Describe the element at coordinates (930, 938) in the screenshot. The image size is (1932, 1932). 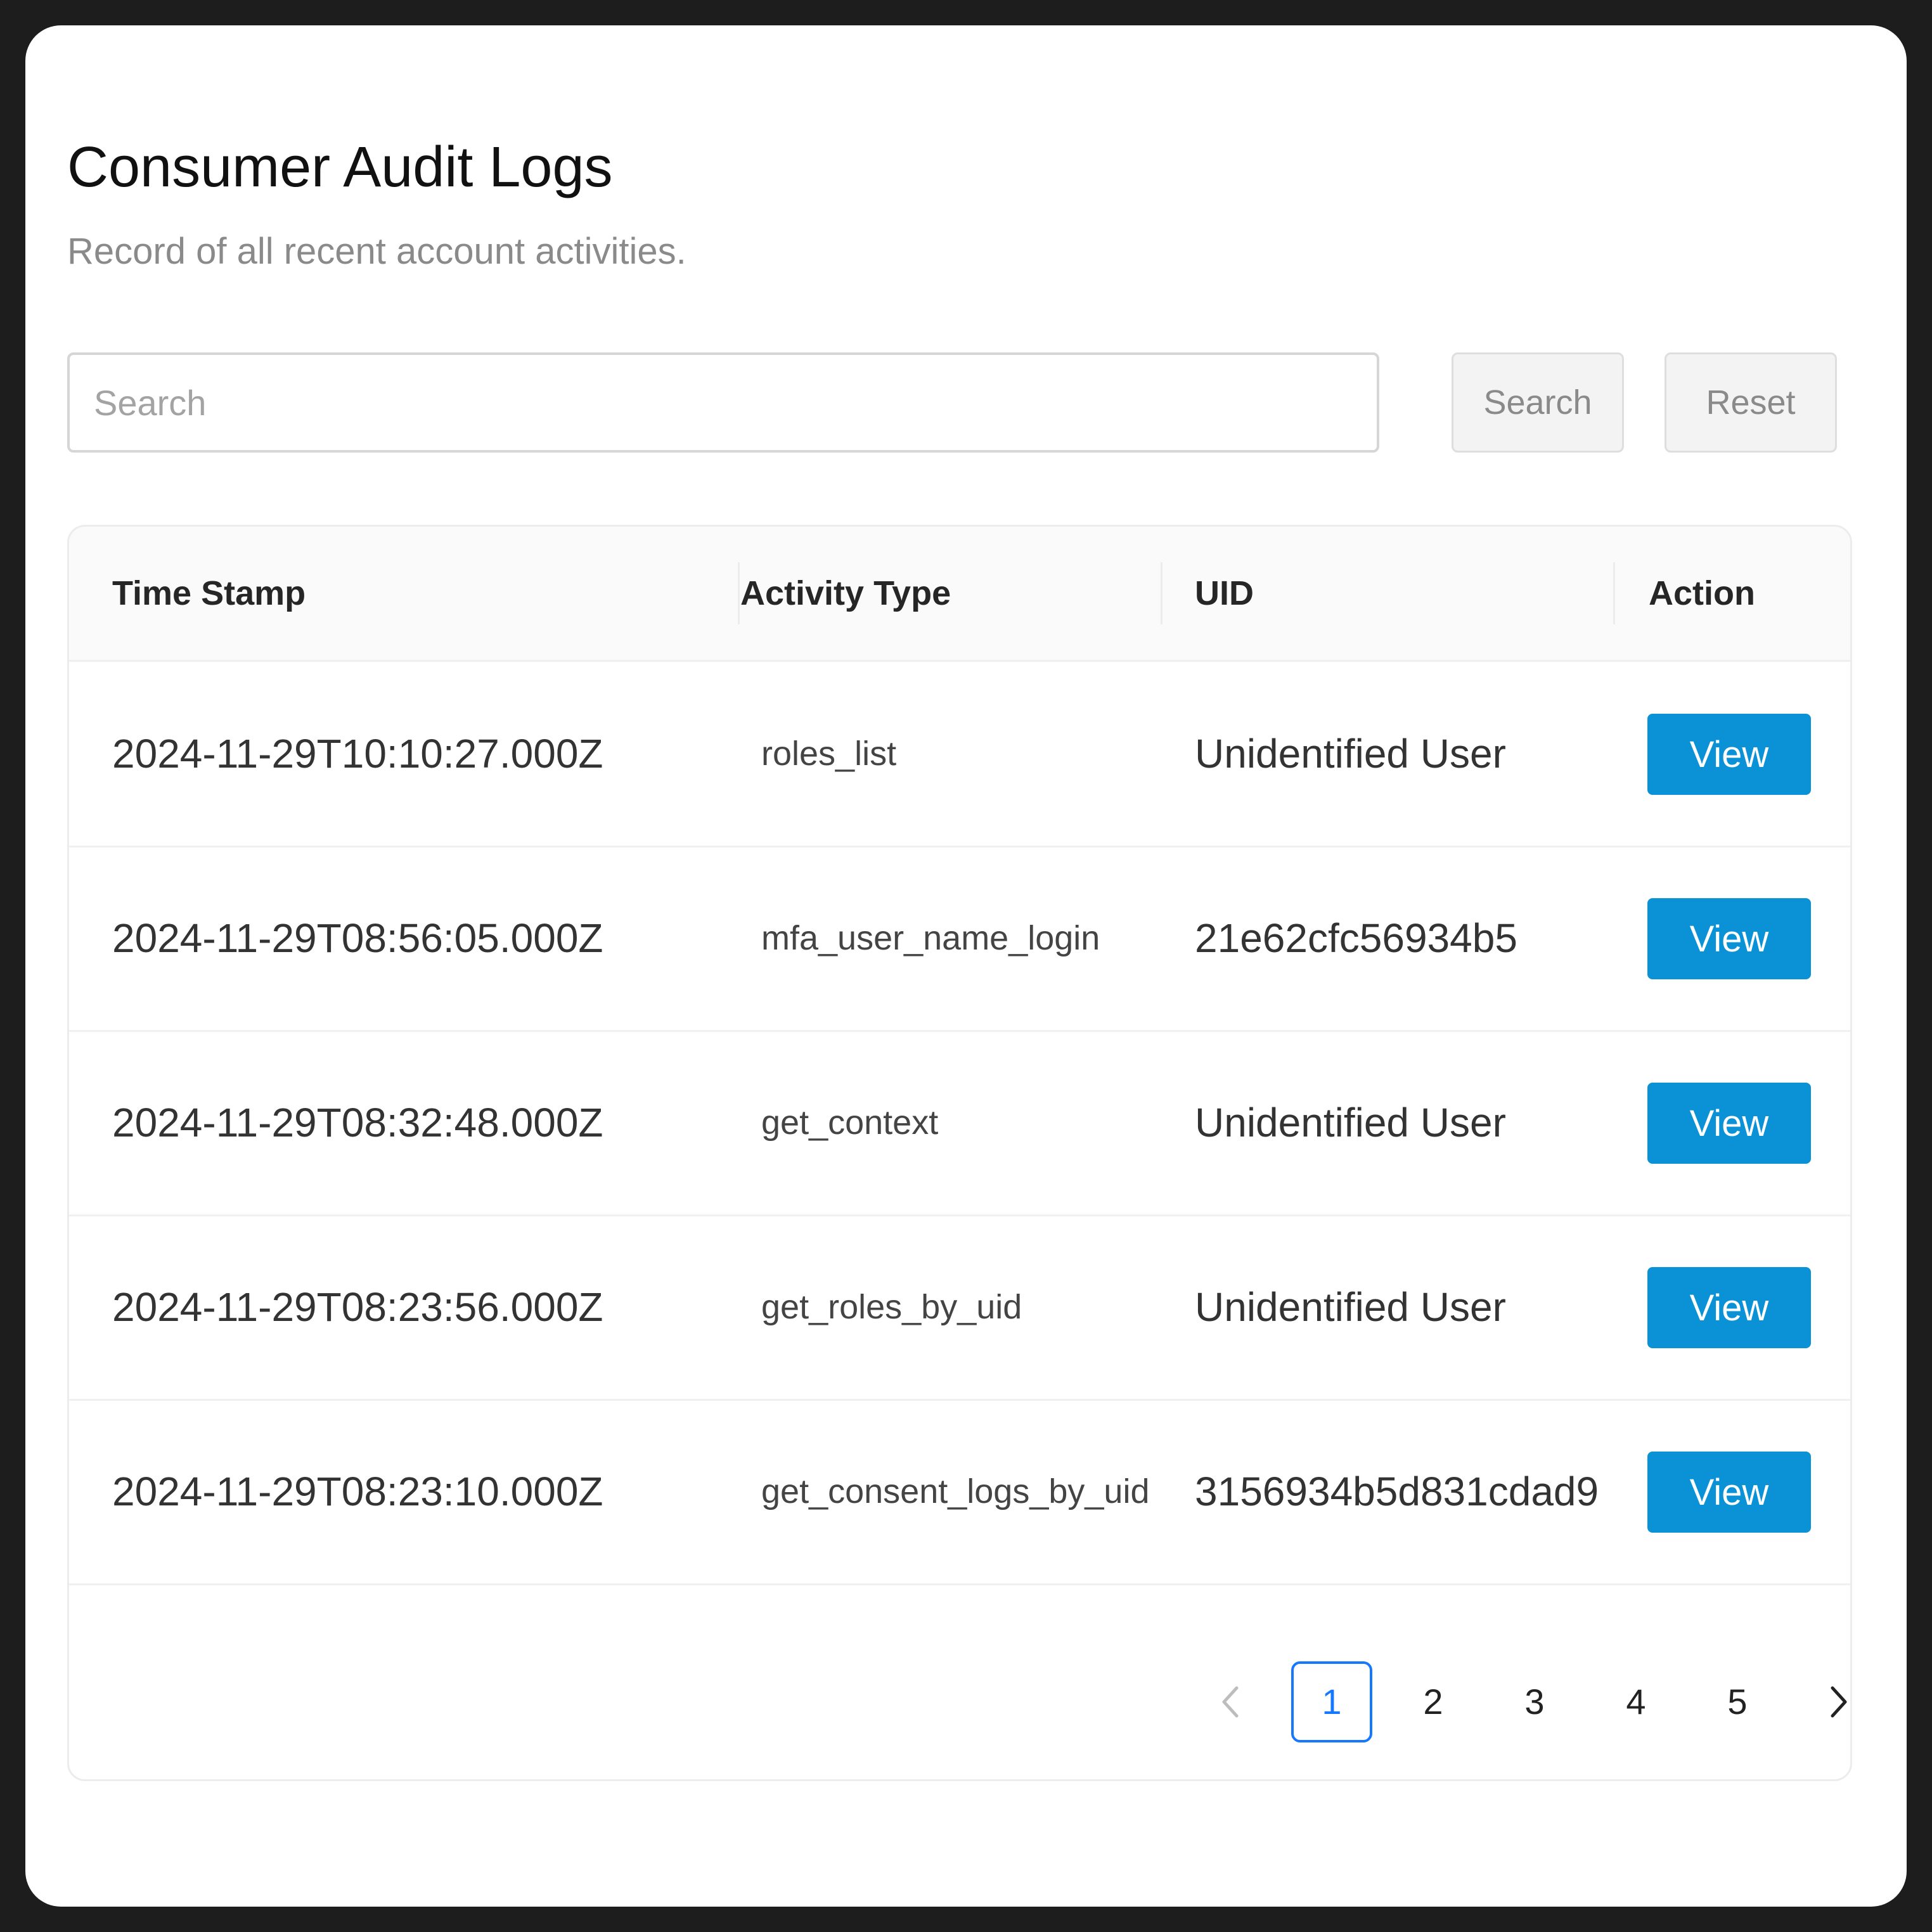
I see `activity-type-cell: mfa_user_name_login` at that location.